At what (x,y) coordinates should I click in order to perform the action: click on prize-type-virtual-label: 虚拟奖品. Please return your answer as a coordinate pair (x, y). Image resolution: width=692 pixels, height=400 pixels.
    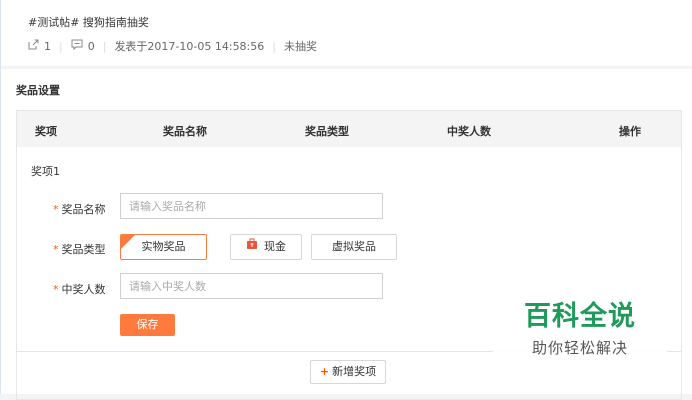
    Looking at the image, I should click on (354, 246).